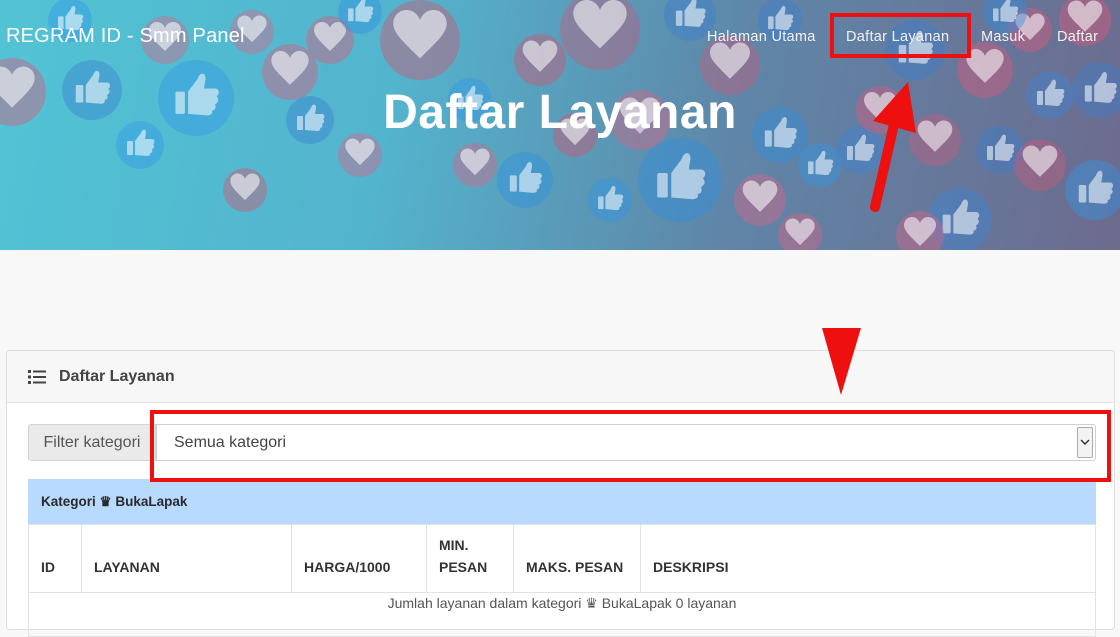 This screenshot has height=637, width=1120. I want to click on highlight-box-filter, so click(630, 446).